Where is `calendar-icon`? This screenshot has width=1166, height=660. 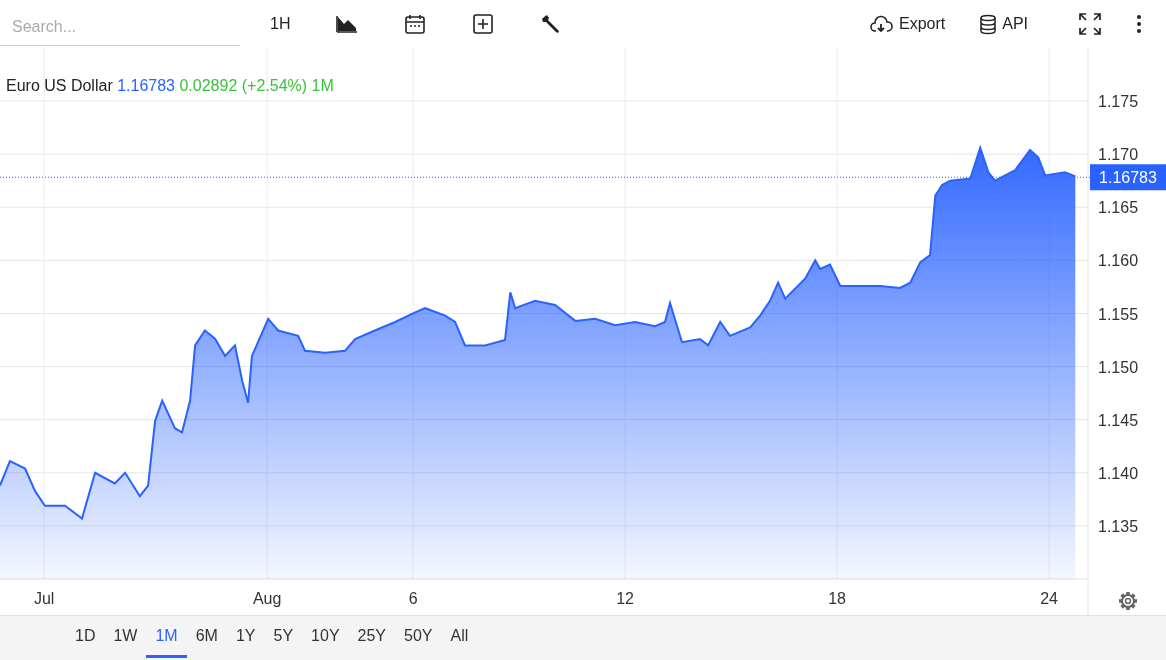 calendar-icon is located at coordinates (415, 24).